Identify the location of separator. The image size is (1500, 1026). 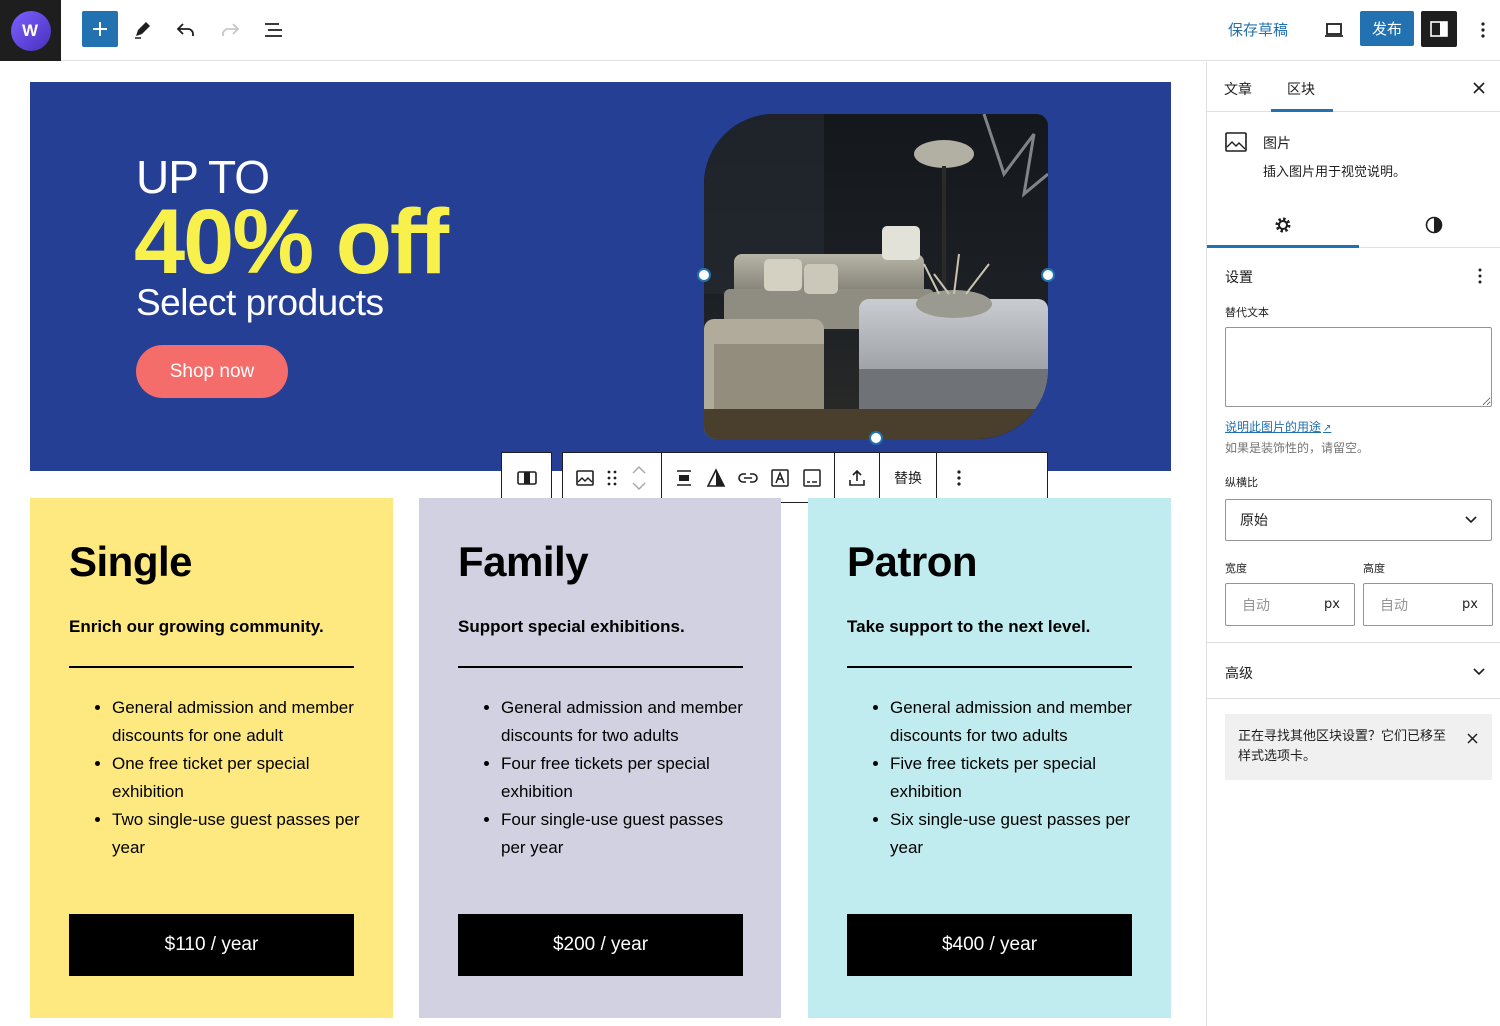
(211, 667).